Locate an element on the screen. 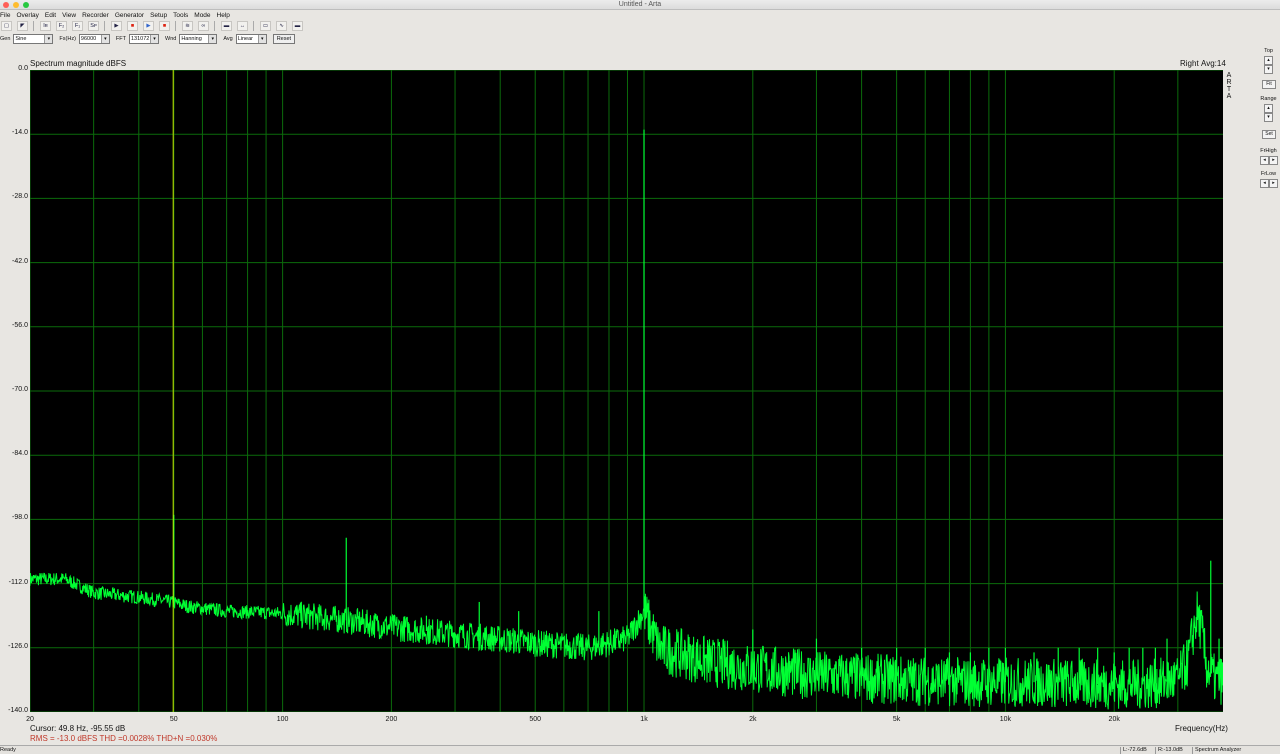  x-tick-label: 1k is located at coordinates (644, 719).